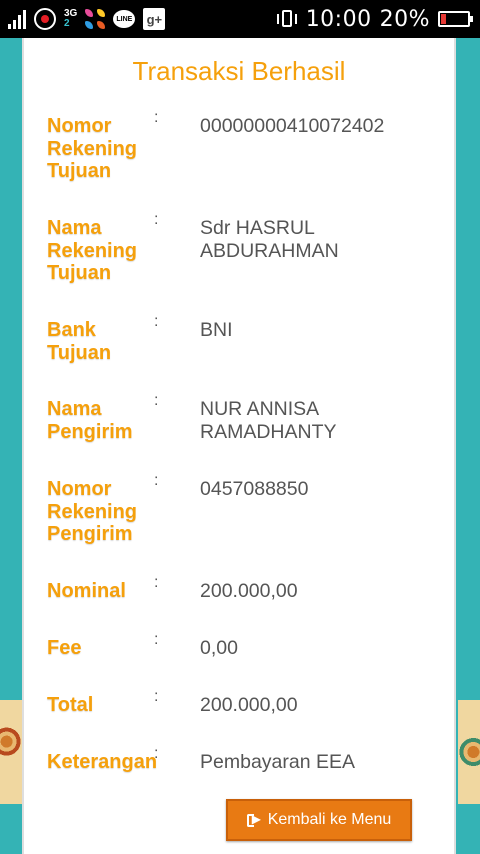 The width and height of the screenshot is (480, 854). What do you see at coordinates (64, 648) in the screenshot?
I see `detail-label: Fee` at bounding box center [64, 648].